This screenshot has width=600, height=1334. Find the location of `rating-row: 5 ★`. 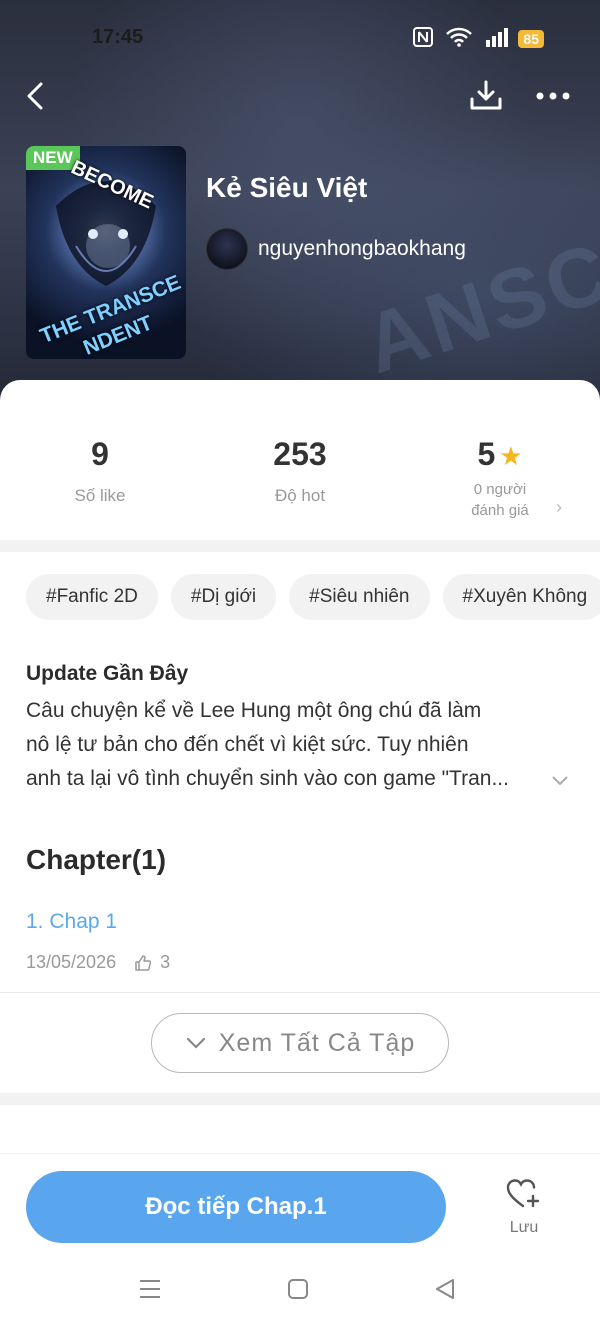

rating-row: 5 ★ is located at coordinates (500, 454).